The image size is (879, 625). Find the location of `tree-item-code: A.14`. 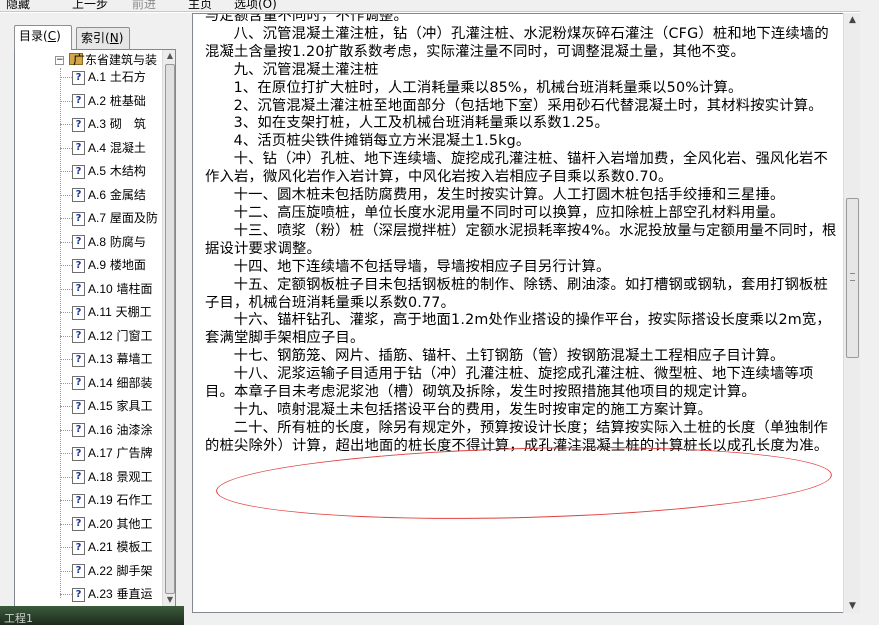

tree-item-code: A.14 is located at coordinates (100, 382).